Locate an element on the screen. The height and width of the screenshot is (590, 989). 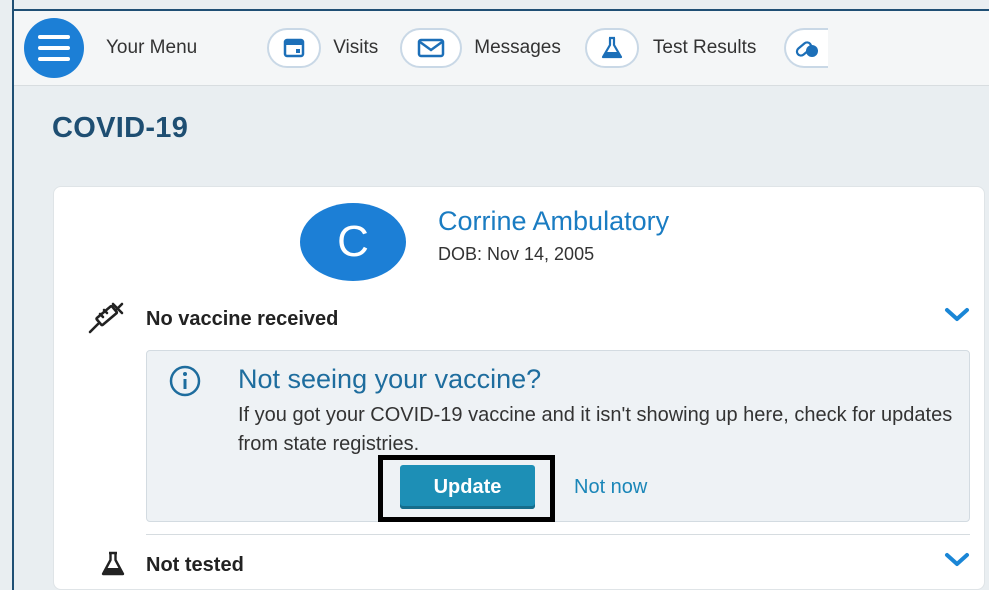
page-title: COVID-19 is located at coordinates (120, 128).